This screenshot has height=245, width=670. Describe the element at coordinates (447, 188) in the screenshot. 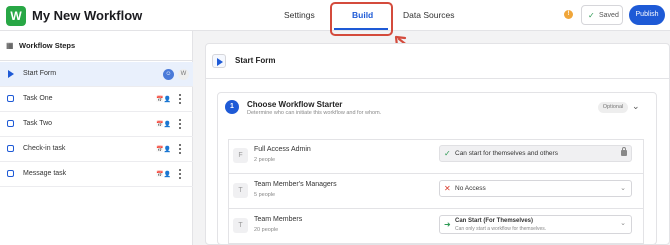

I see `x-icon: ✕` at that location.